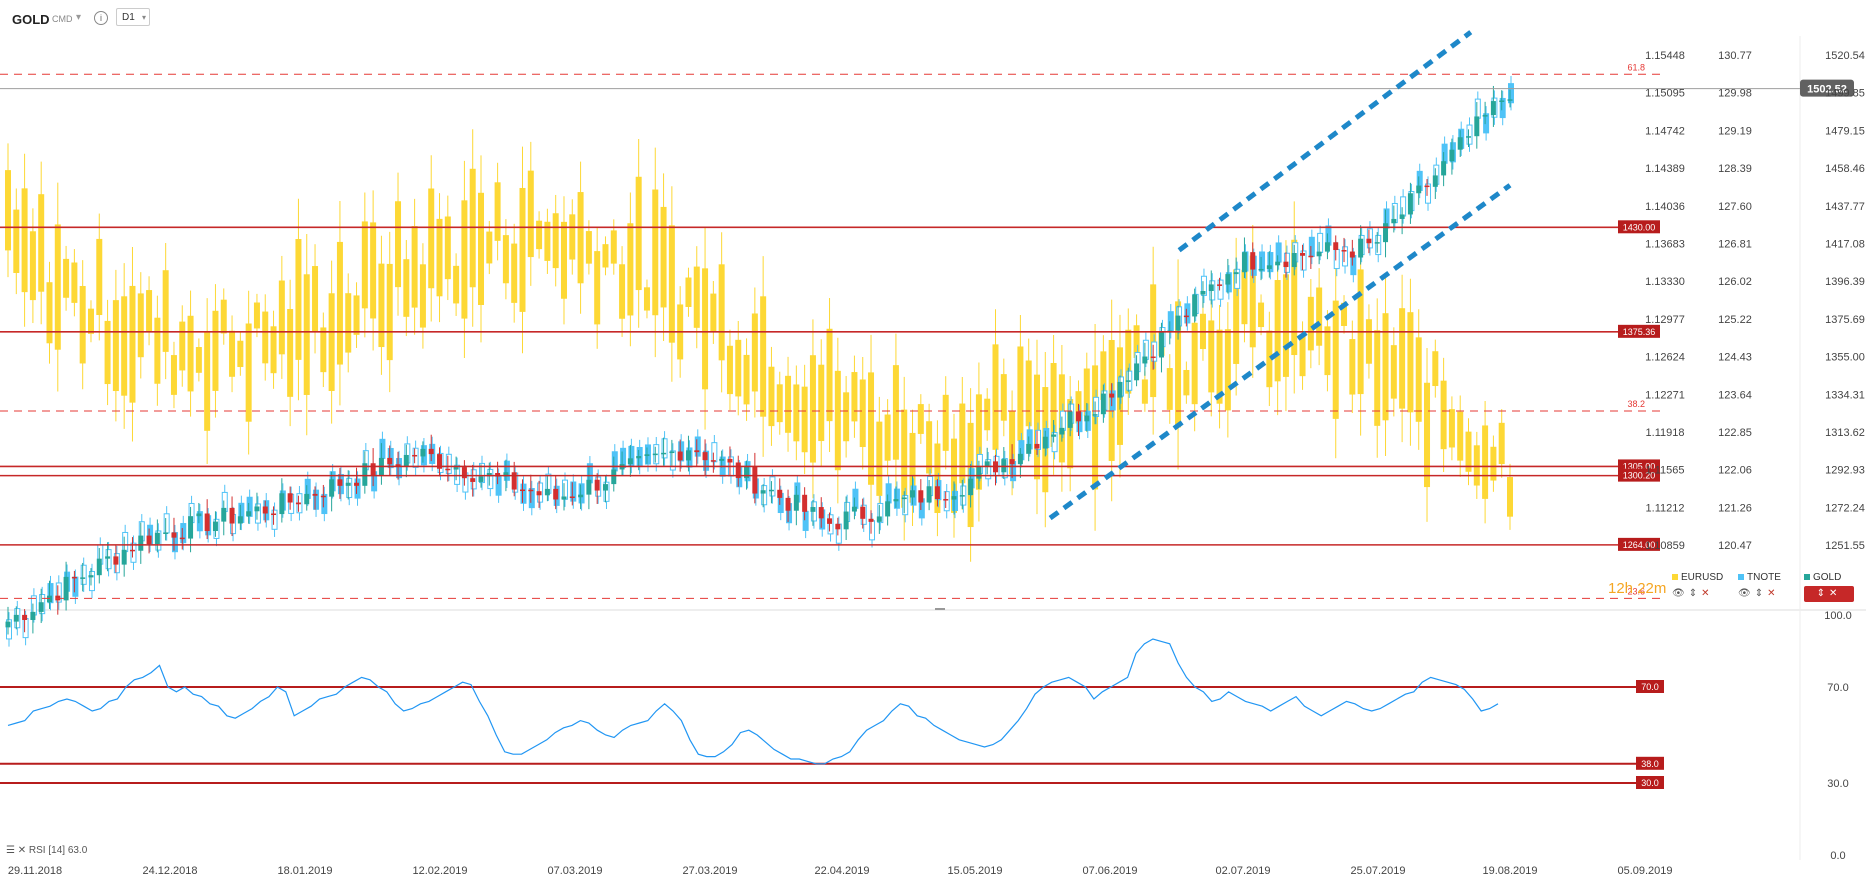  Describe the element at coordinates (1700, 585) in the screenshot. I see `legend-item-eurusd: EURUSD 👁⇕✕` at that location.